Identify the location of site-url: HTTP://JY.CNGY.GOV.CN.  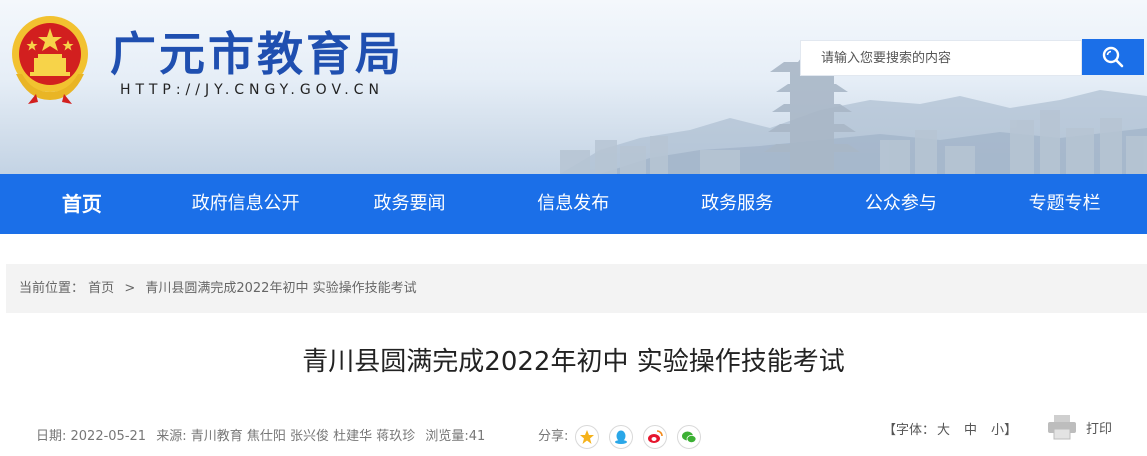
(252, 90).